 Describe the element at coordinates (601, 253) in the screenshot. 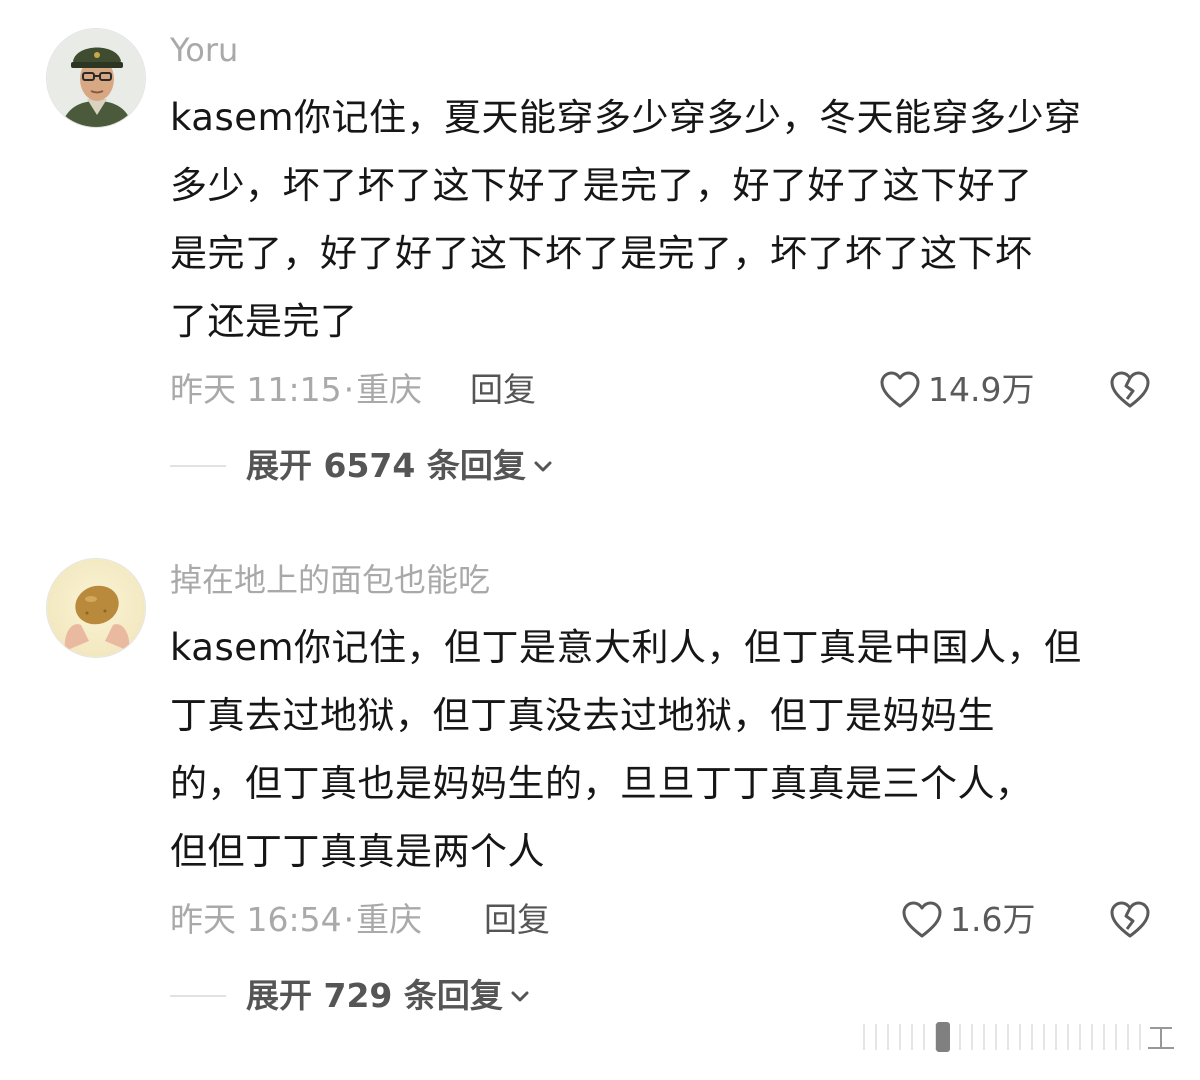

I see `comment-line: 是完了，好了好了这下坏了是完了，坏了坏了这下坏` at that location.